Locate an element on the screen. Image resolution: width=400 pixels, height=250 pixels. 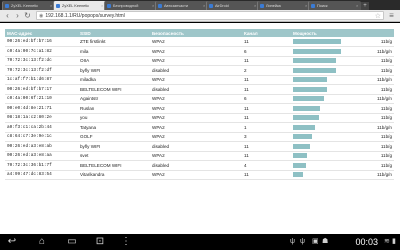
browser-tab: Линейка × is located at coordinates (283, 5).